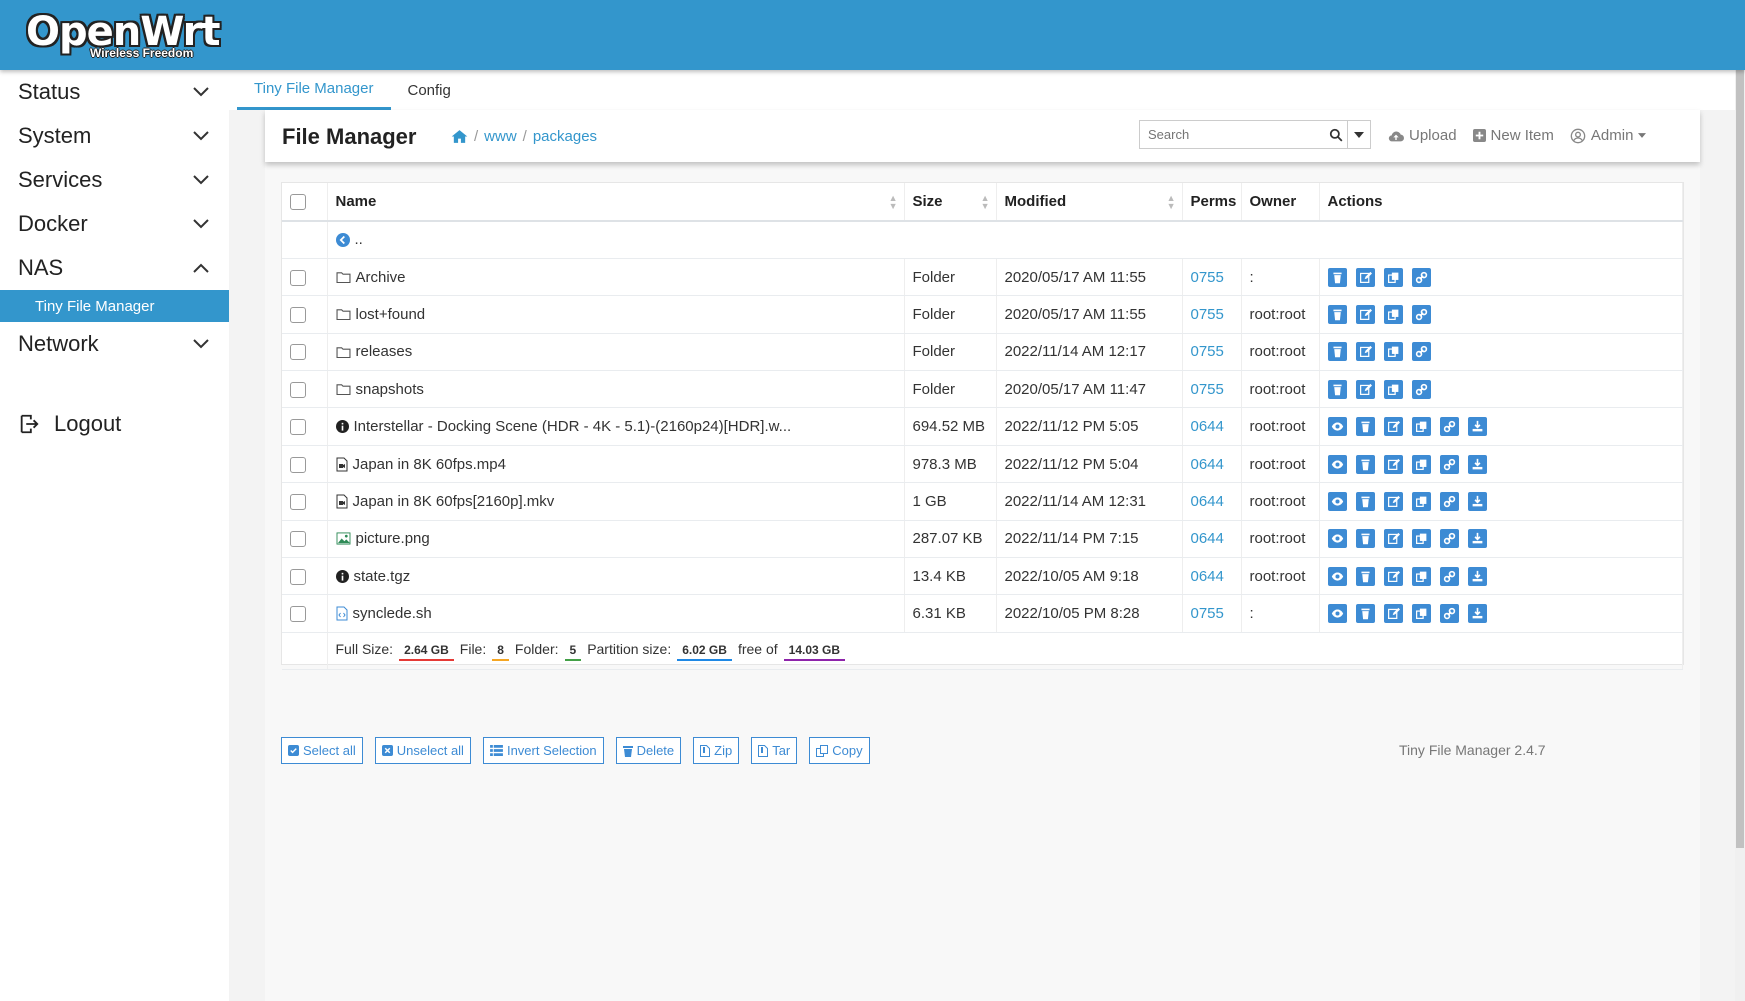 This screenshot has width=1745, height=1001. Describe the element at coordinates (1335, 134) in the screenshot. I see `search-button` at that location.